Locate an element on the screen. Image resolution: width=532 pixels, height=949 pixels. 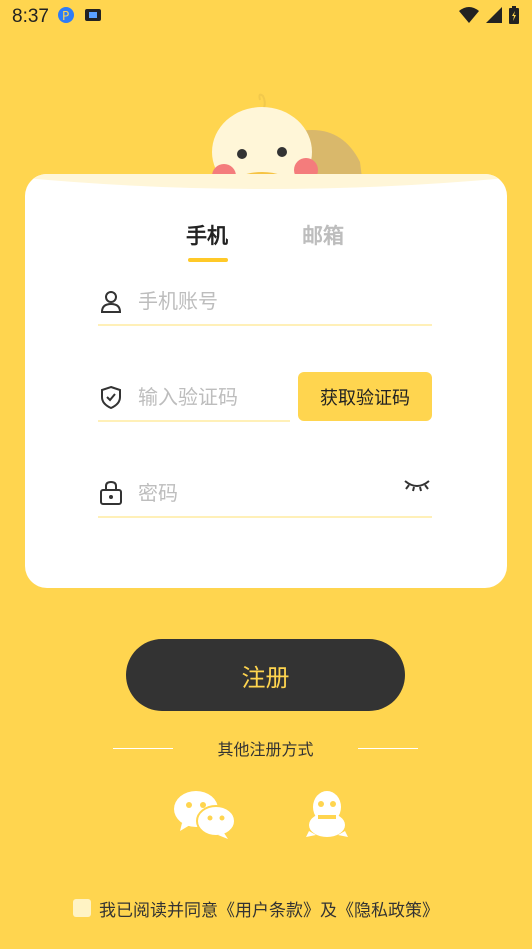
password-field is located at coordinates (265, 494).